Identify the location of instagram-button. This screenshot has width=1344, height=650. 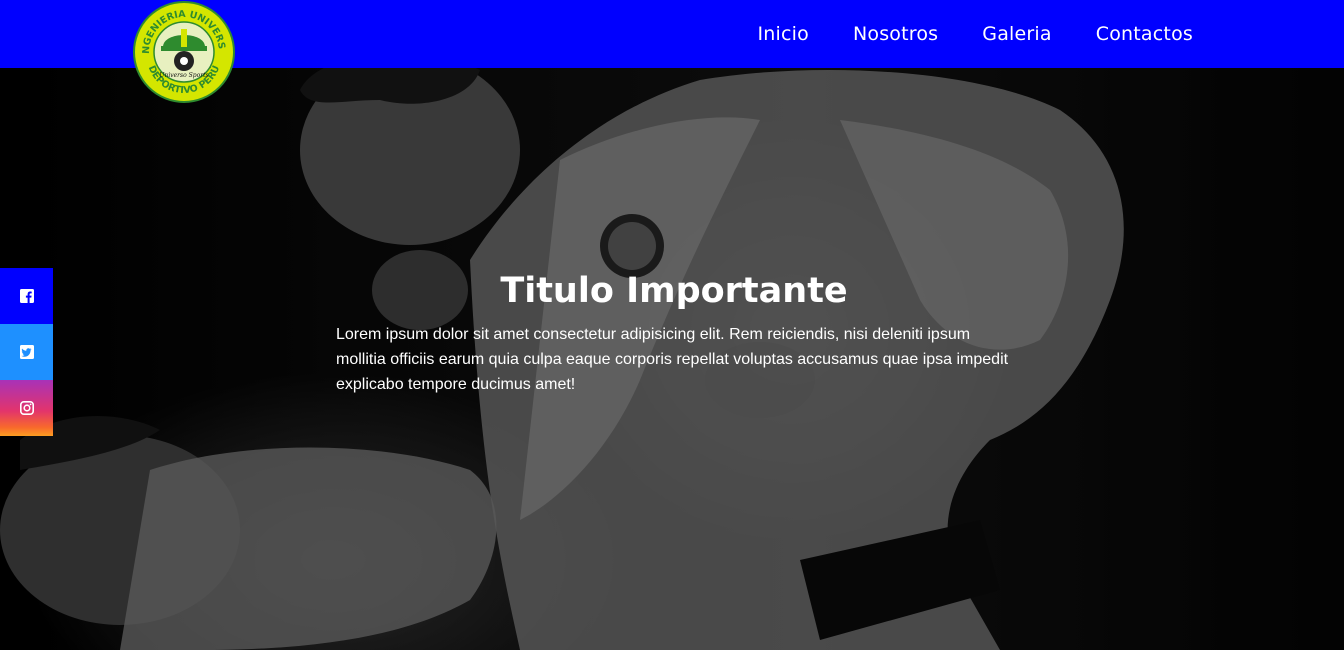
(26, 408).